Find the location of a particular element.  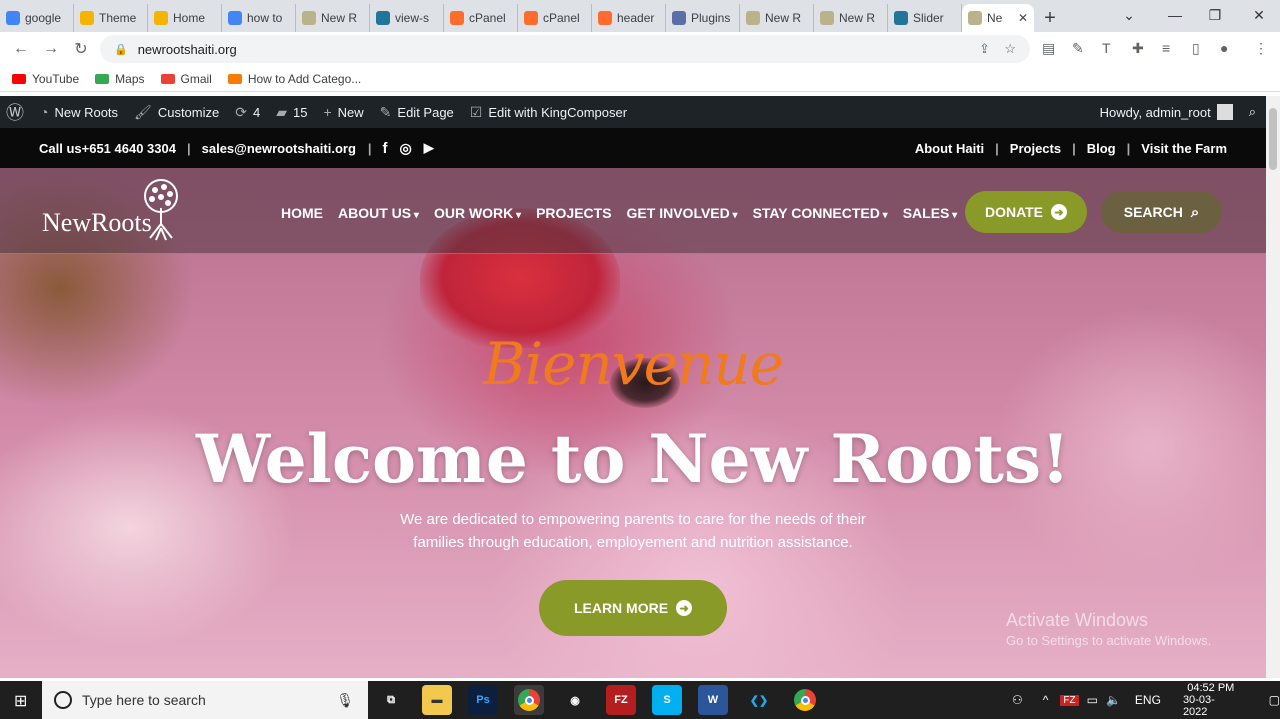

browser-tab: Slider is located at coordinates (925, 18).